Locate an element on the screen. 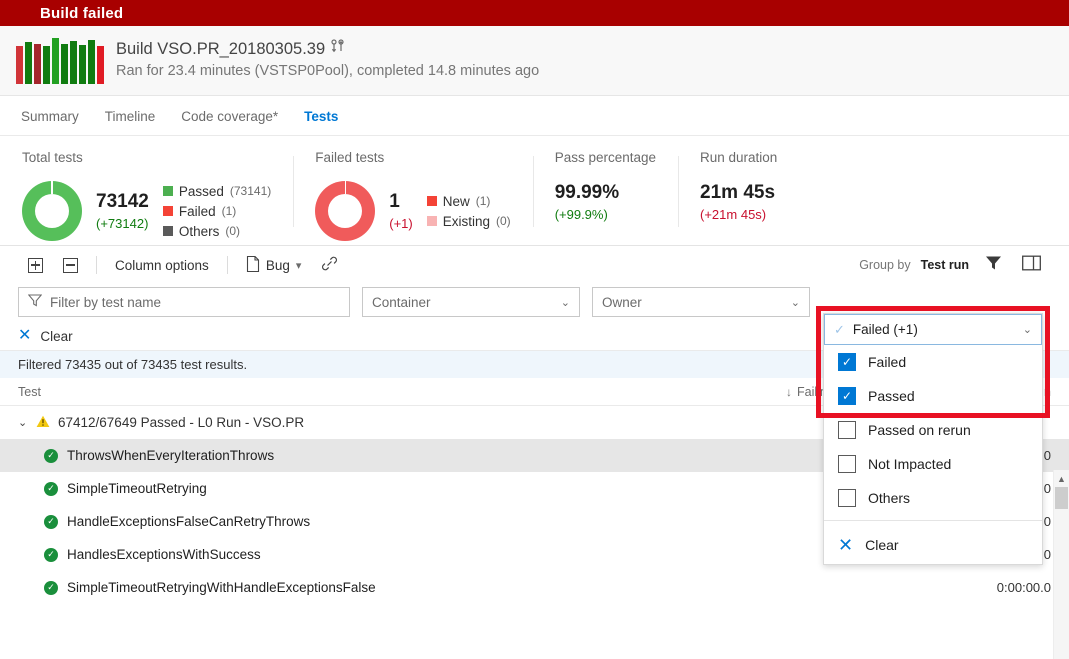  metric-card: Run duration 21m 45s (+21m 45s) is located at coordinates (738, 192).